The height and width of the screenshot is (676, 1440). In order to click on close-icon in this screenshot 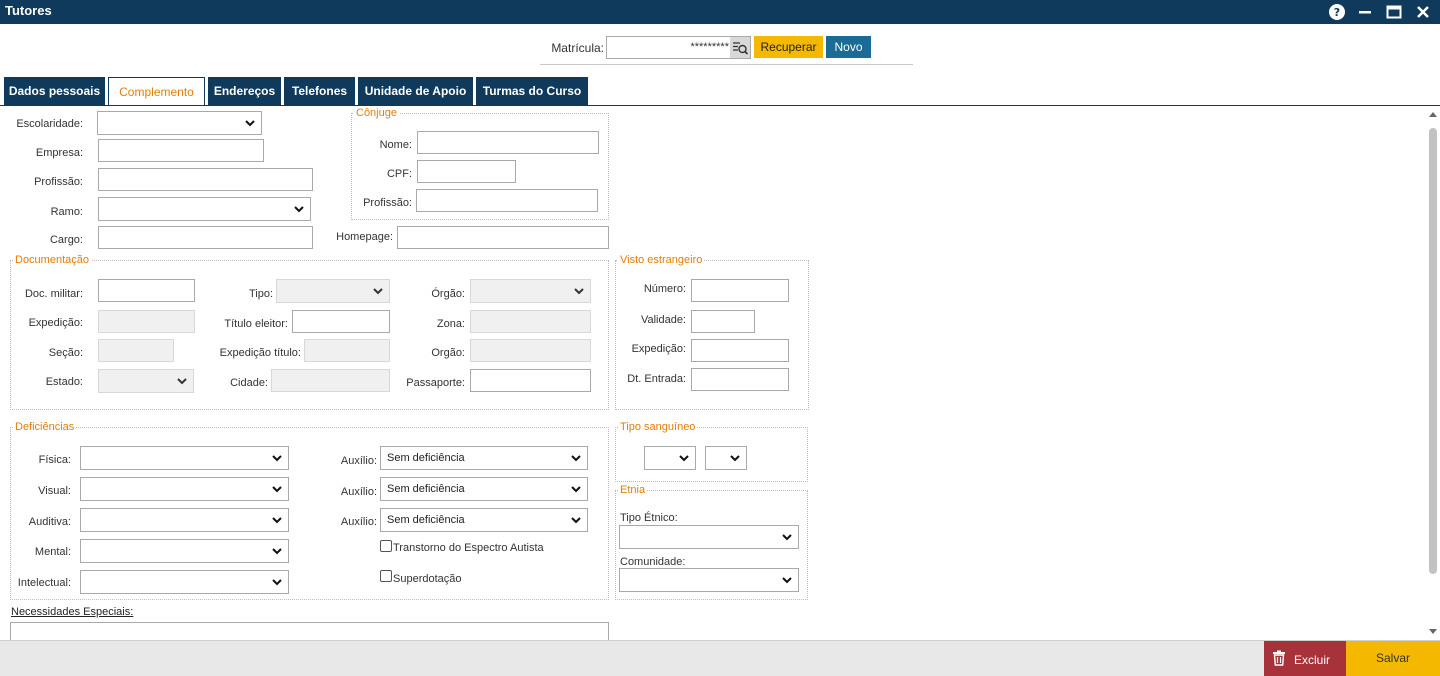, I will do `click(1423, 12)`.